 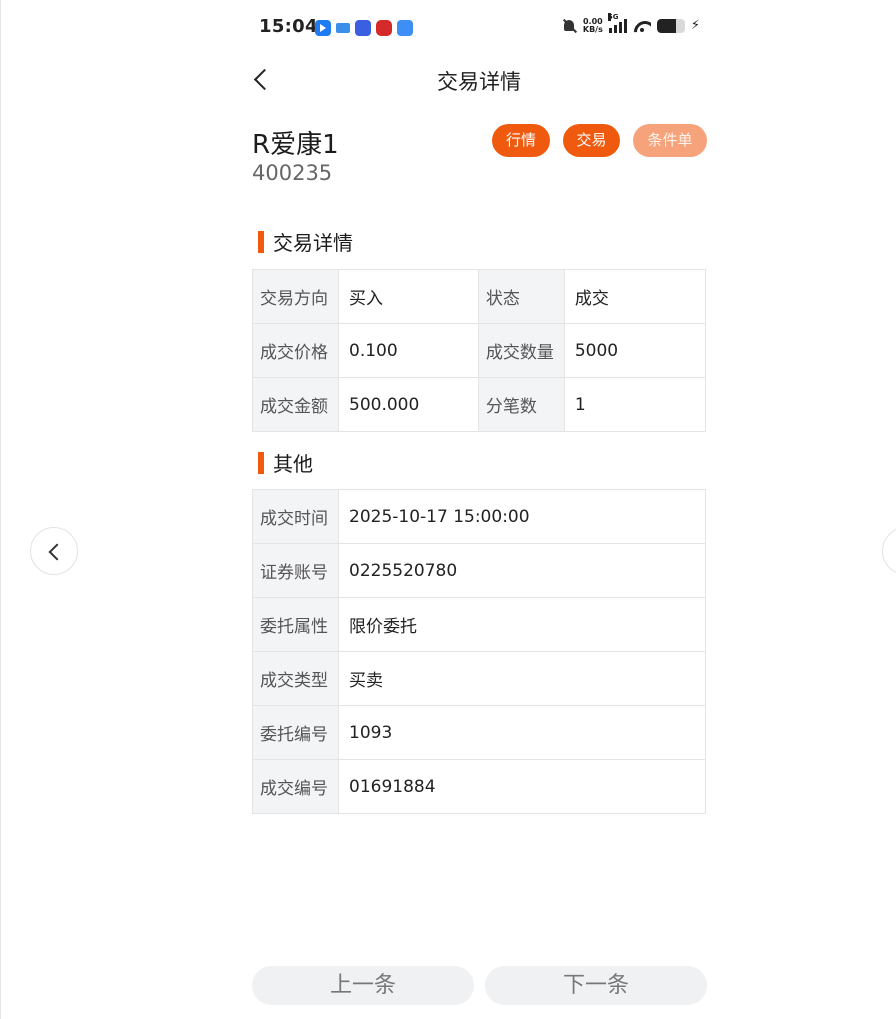 I want to click on bank-notification-icon, so click(x=384, y=28).